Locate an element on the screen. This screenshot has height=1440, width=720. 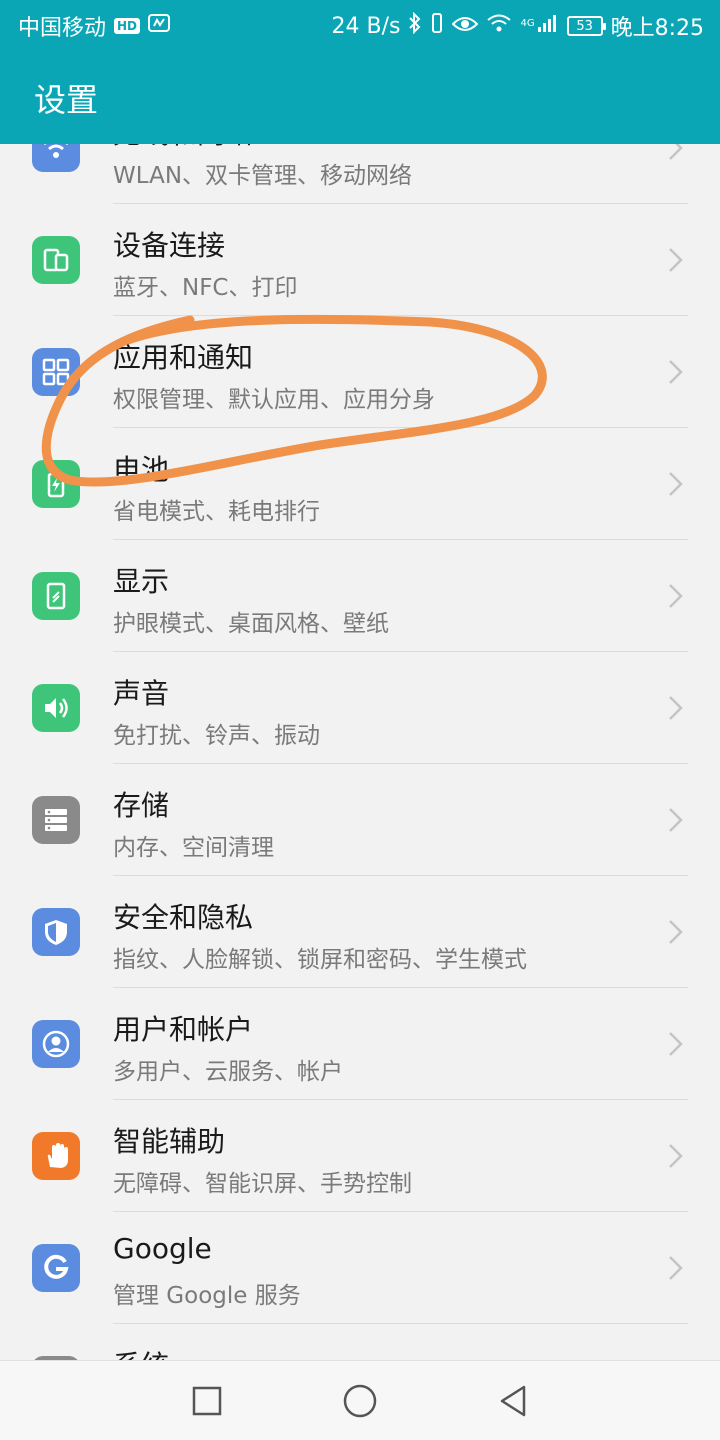
settings-item-google: Google 管理 Google 服务 is located at coordinates (360, 1268).